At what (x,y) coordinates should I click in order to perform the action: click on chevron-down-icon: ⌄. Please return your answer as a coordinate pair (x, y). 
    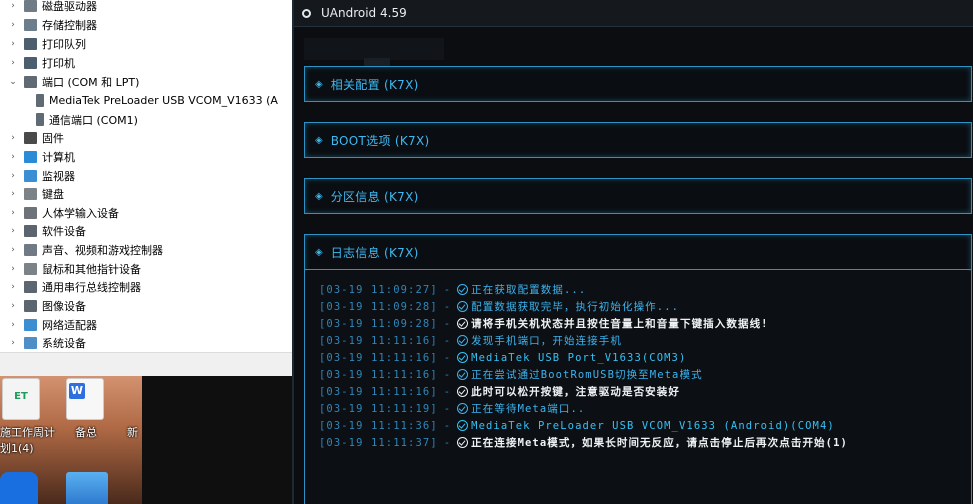
    Looking at the image, I should click on (13, 82).